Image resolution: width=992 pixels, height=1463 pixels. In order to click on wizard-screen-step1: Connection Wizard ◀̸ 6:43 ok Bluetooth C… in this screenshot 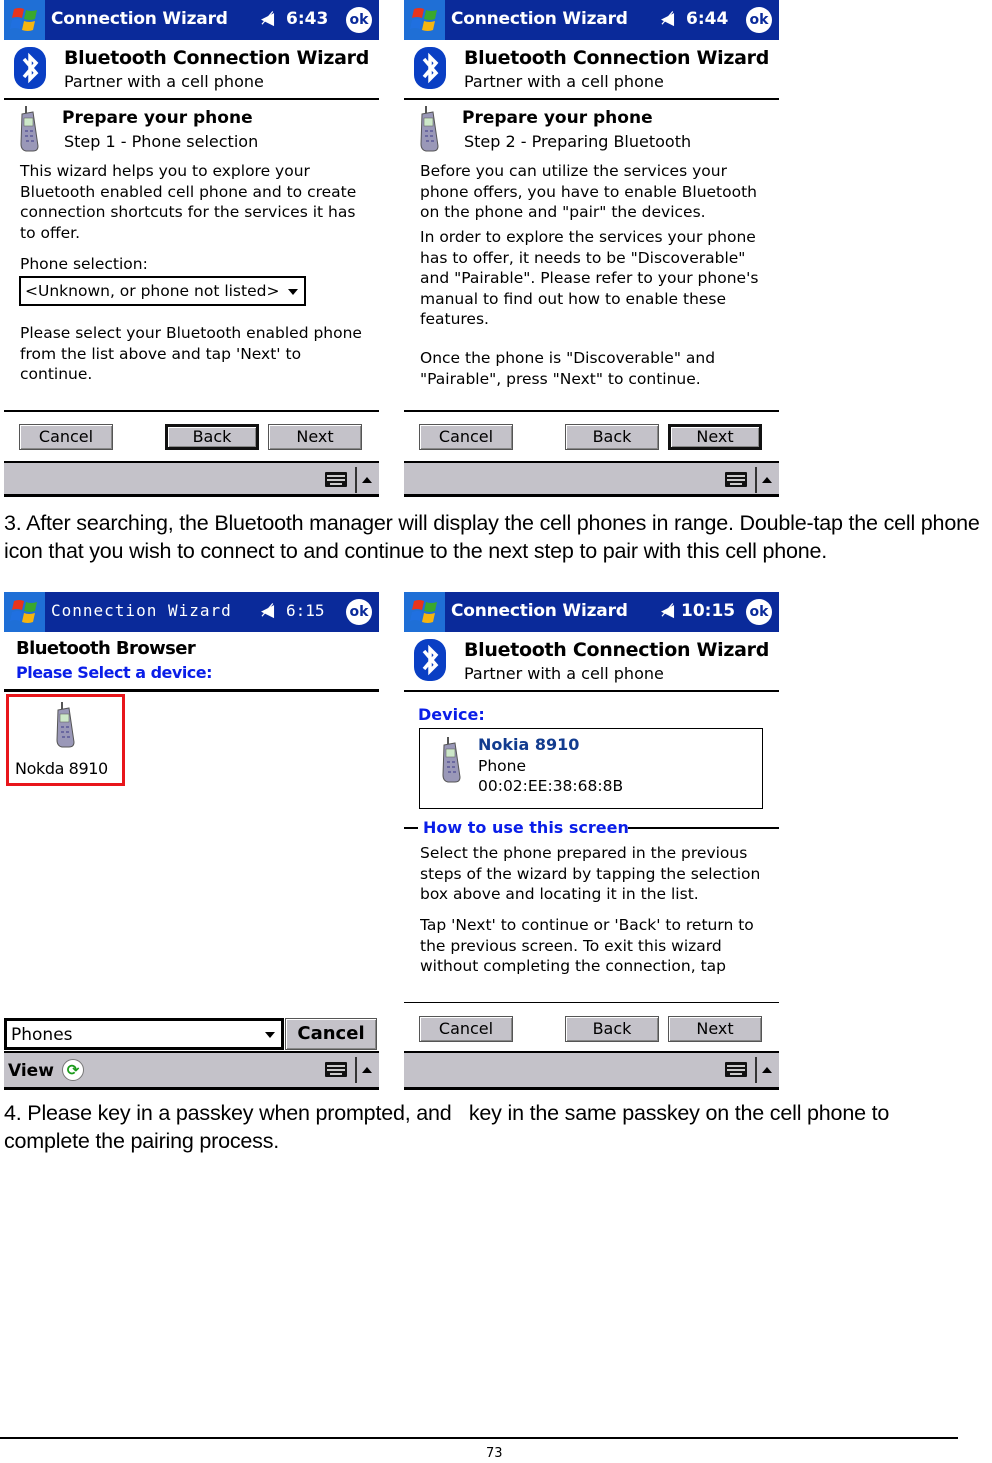, I will do `click(191, 250)`.